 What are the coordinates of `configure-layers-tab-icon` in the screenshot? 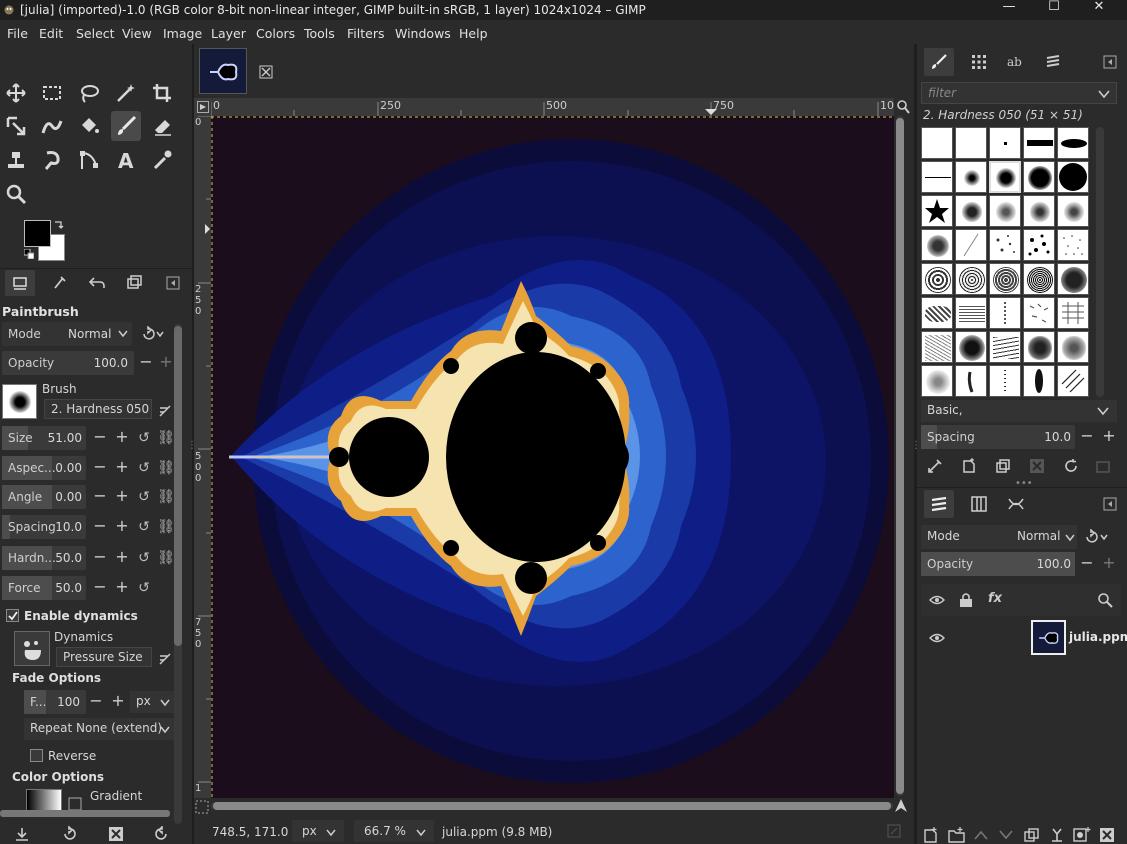 It's located at (1110, 504).